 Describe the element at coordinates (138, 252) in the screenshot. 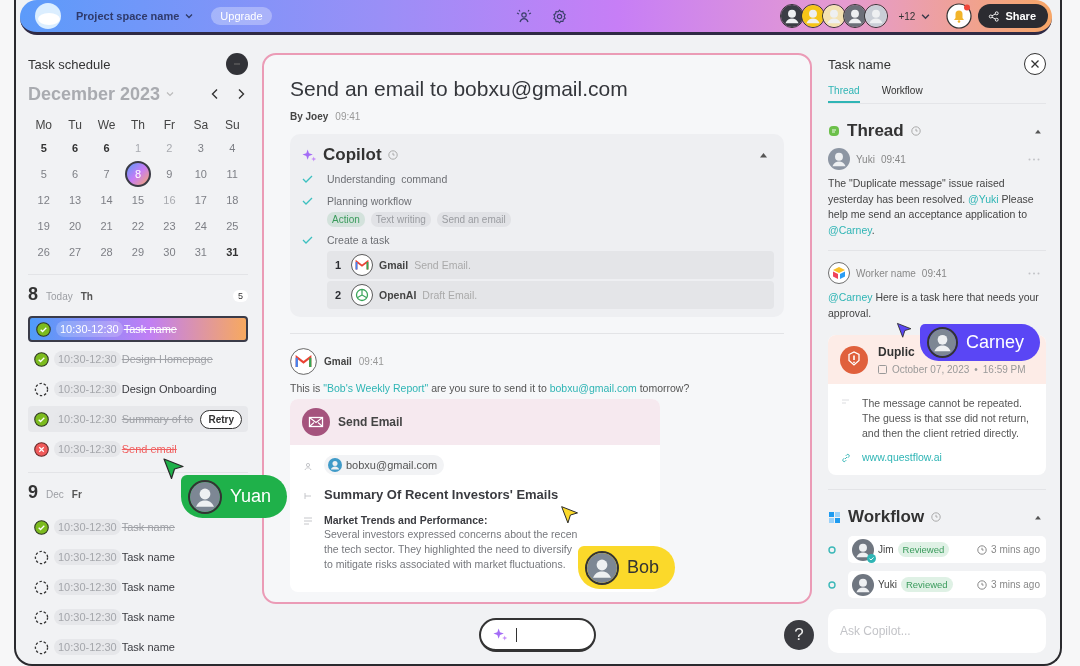

I see `calendar-day: 29` at that location.